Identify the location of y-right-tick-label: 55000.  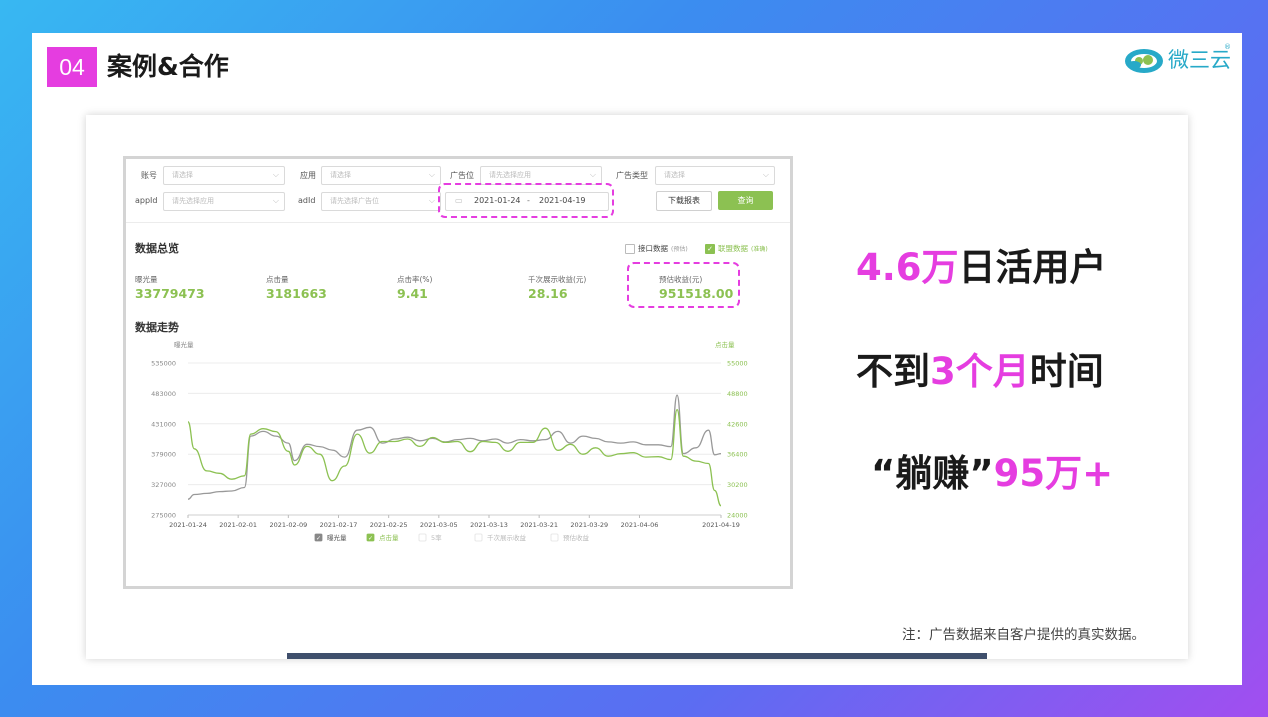
(737, 364).